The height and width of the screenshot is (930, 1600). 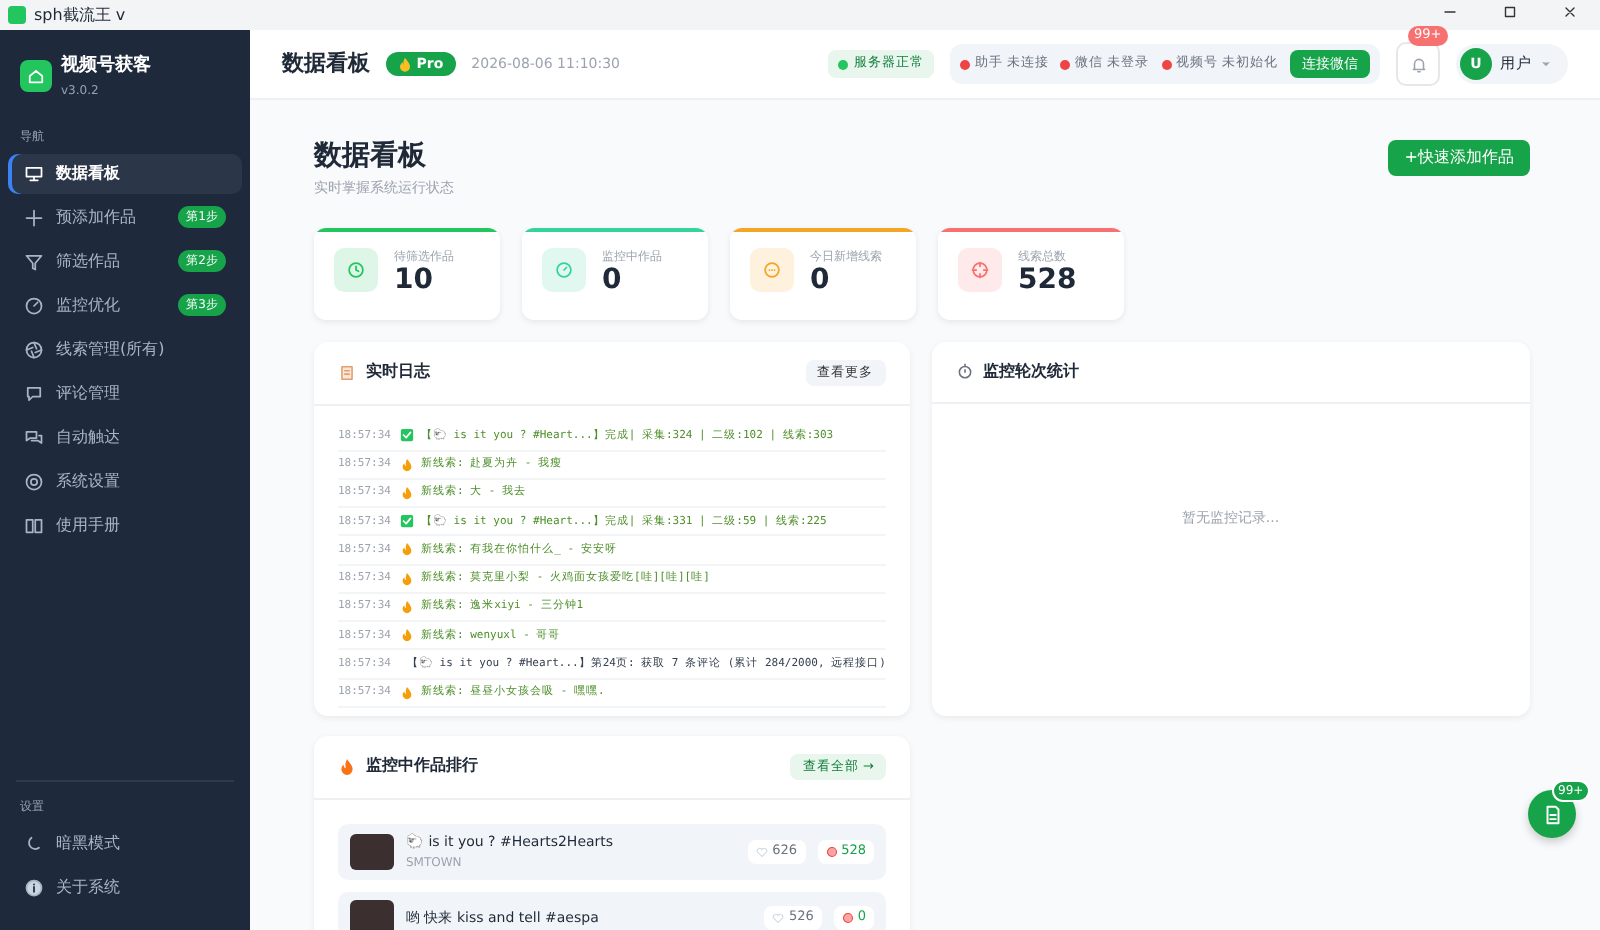 What do you see at coordinates (34, 173) in the screenshot?
I see `dashboard-icon` at bounding box center [34, 173].